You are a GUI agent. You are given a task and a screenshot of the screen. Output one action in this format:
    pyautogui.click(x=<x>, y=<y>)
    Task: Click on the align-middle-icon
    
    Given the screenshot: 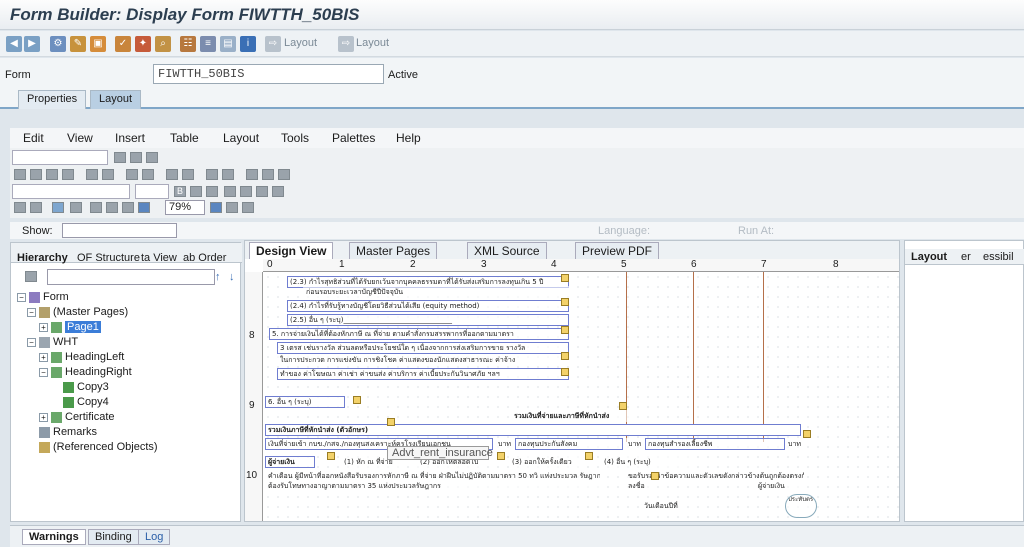 What is the action you would take?
    pyautogui.click(x=92, y=174)
    